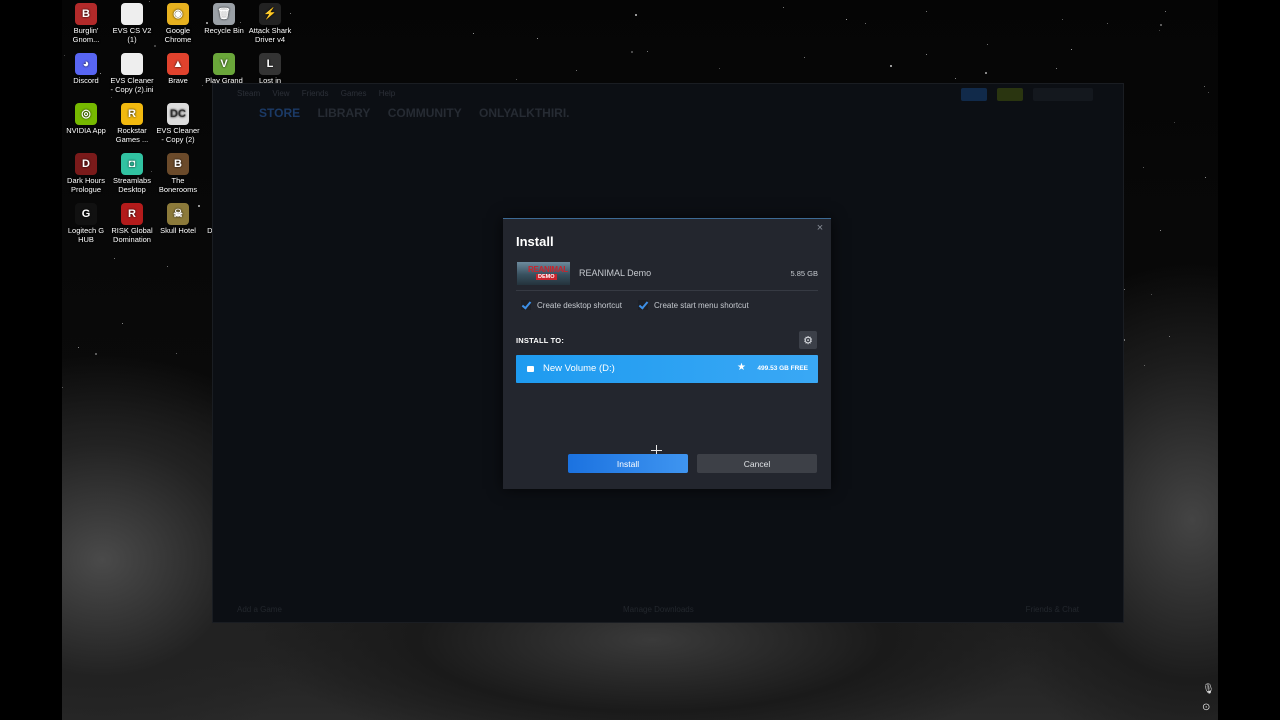 The height and width of the screenshot is (720, 1280). I want to click on game-thumbnail-badge: DEMO, so click(546, 277).